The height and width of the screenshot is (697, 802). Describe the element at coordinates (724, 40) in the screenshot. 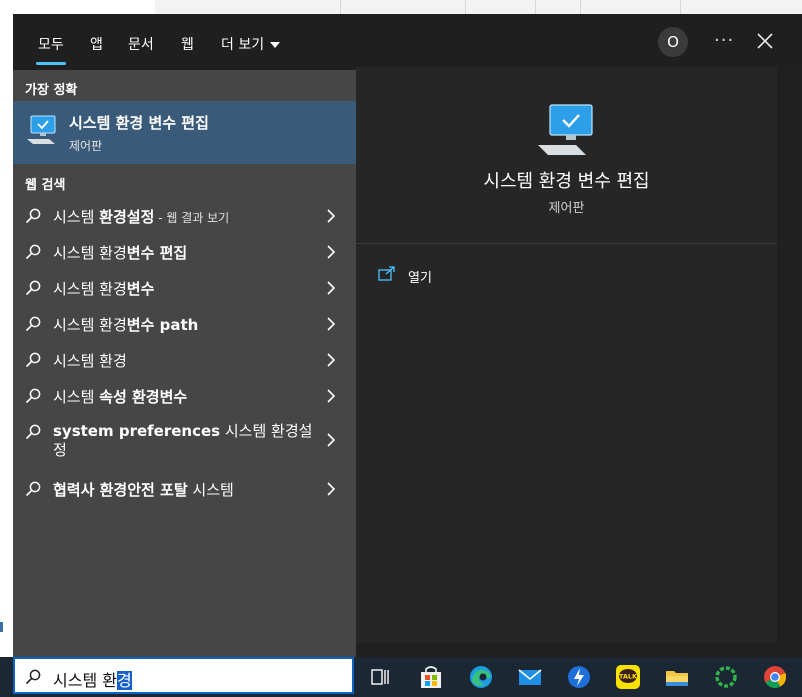

I see `more-options-button: ···` at that location.